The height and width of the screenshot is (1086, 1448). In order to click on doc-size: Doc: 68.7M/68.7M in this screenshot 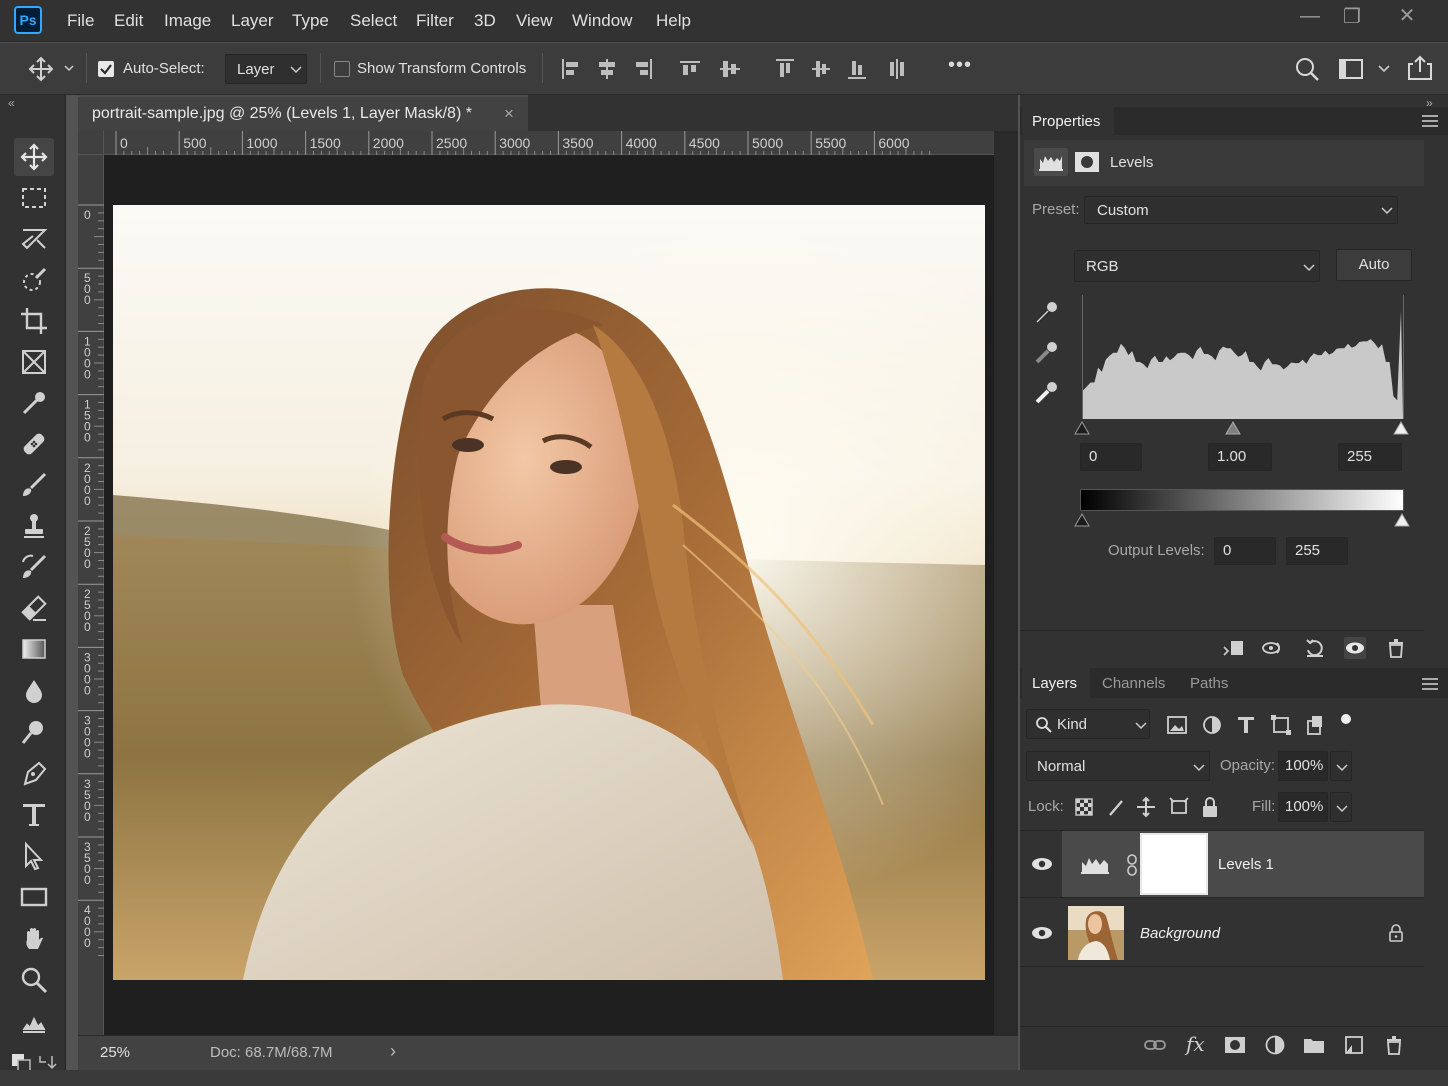, I will do `click(271, 1052)`.